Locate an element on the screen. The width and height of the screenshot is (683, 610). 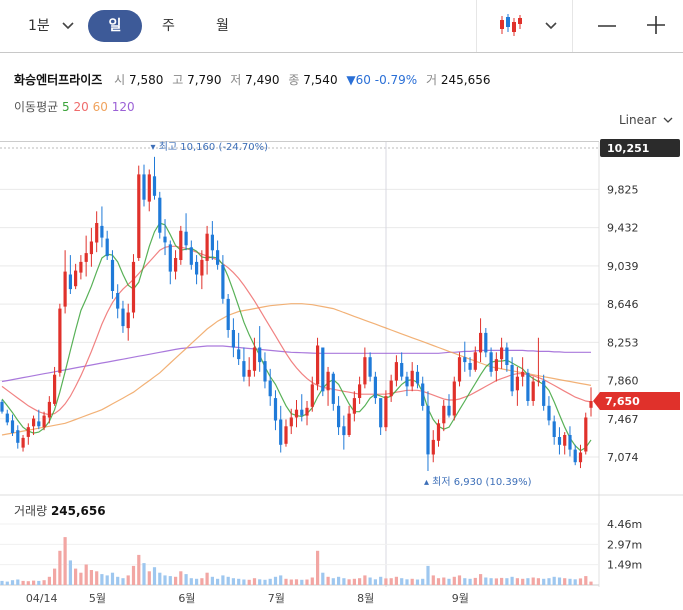
y-tick-label: 8,646 is located at coordinates (623, 304).